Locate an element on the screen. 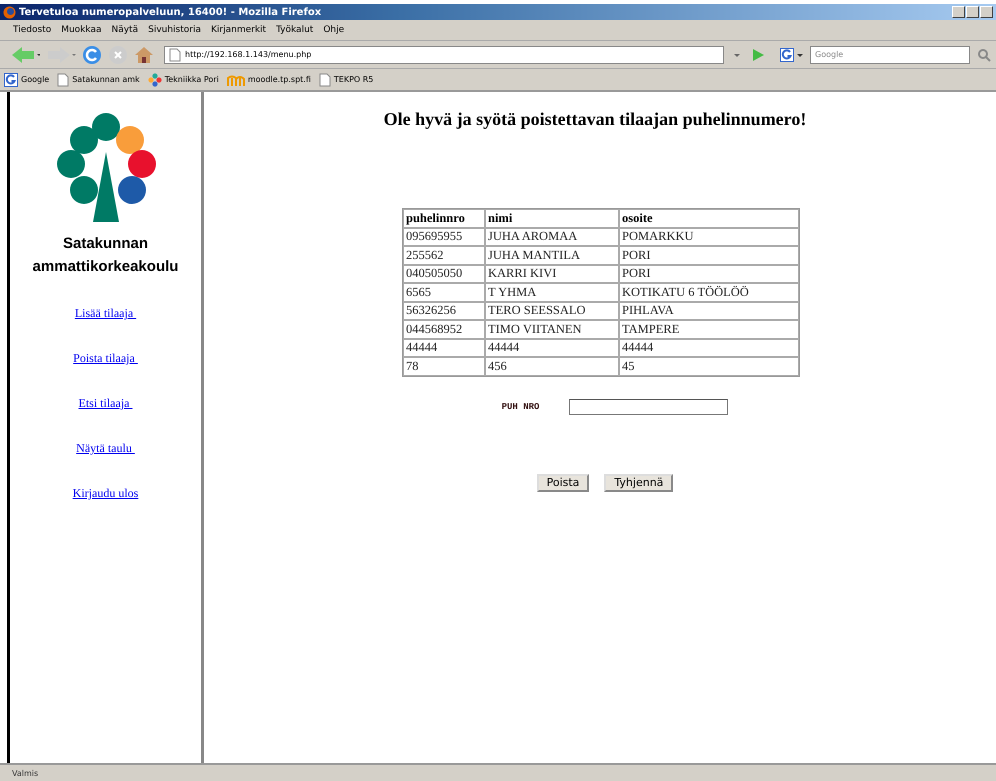 This screenshot has height=781, width=996. input-field is located at coordinates (648, 406).